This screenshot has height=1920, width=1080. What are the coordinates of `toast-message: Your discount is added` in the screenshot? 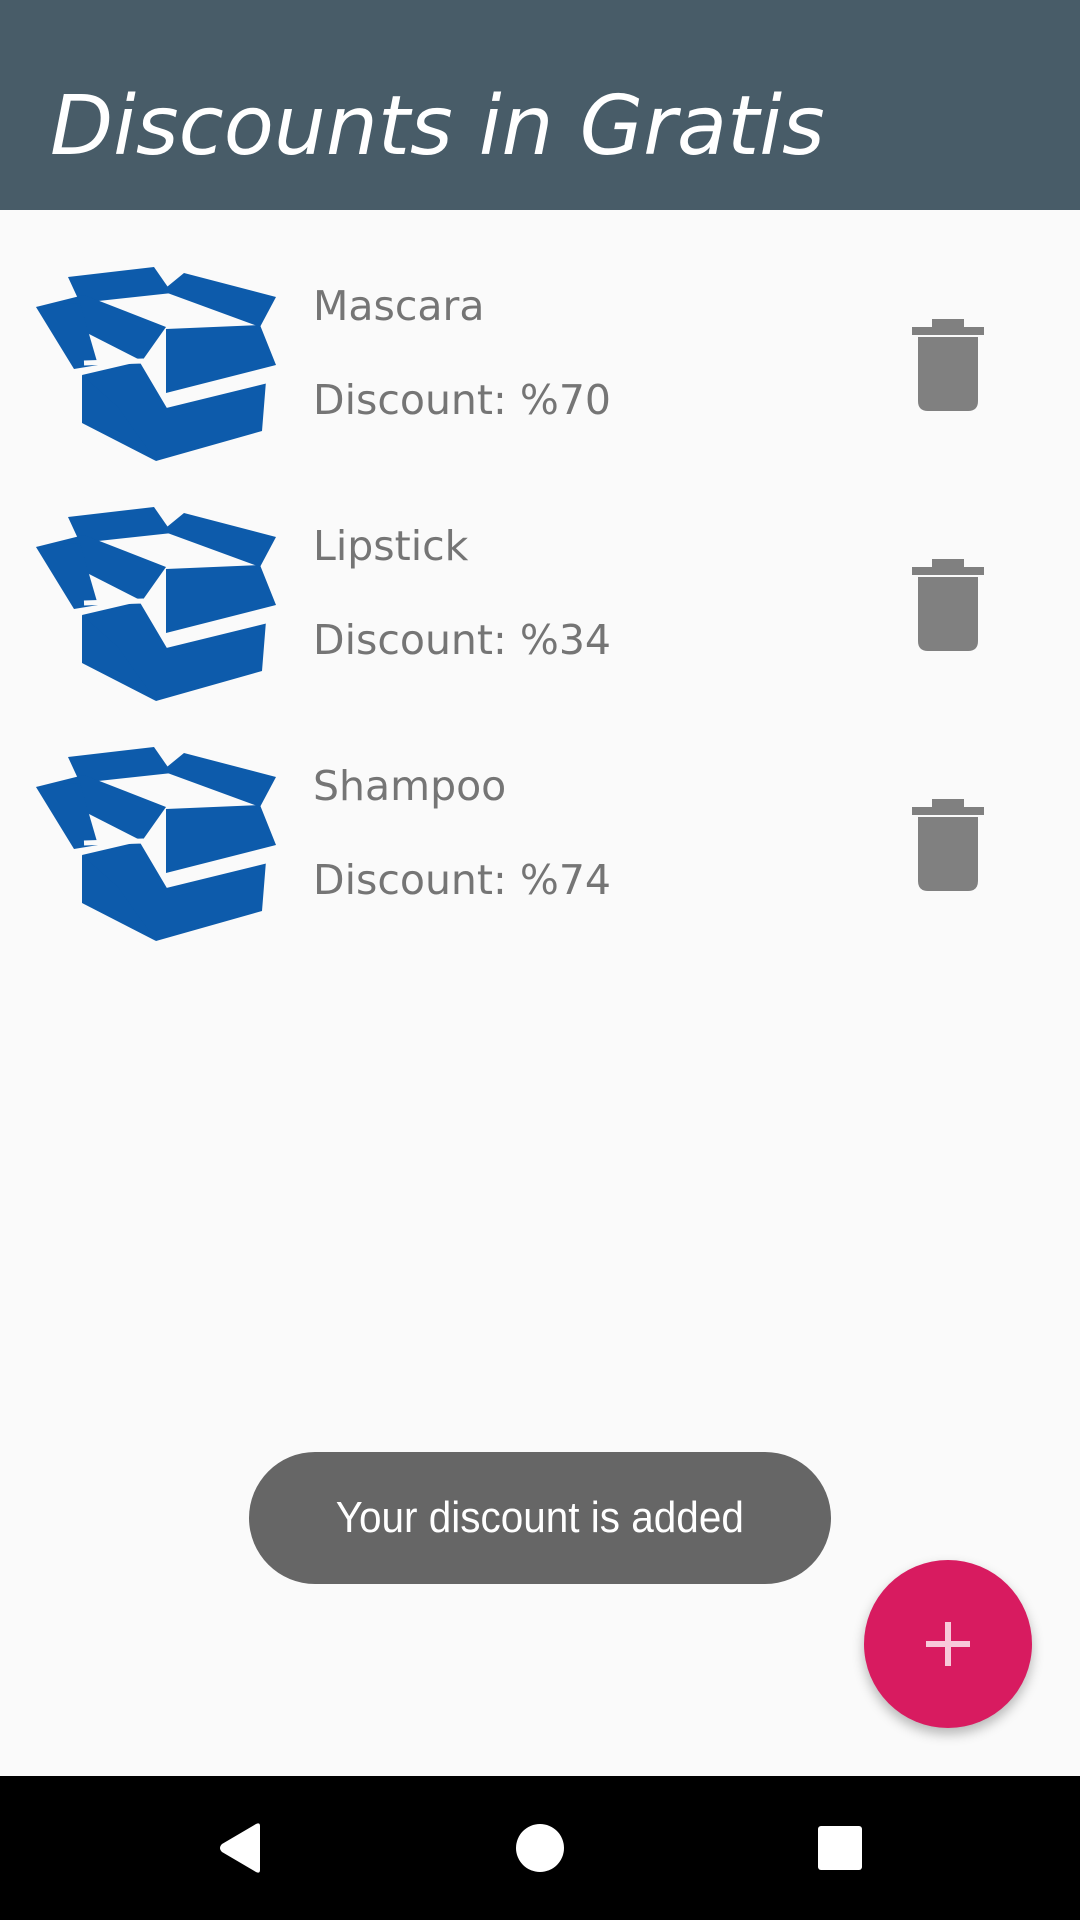 It's located at (540, 1517).